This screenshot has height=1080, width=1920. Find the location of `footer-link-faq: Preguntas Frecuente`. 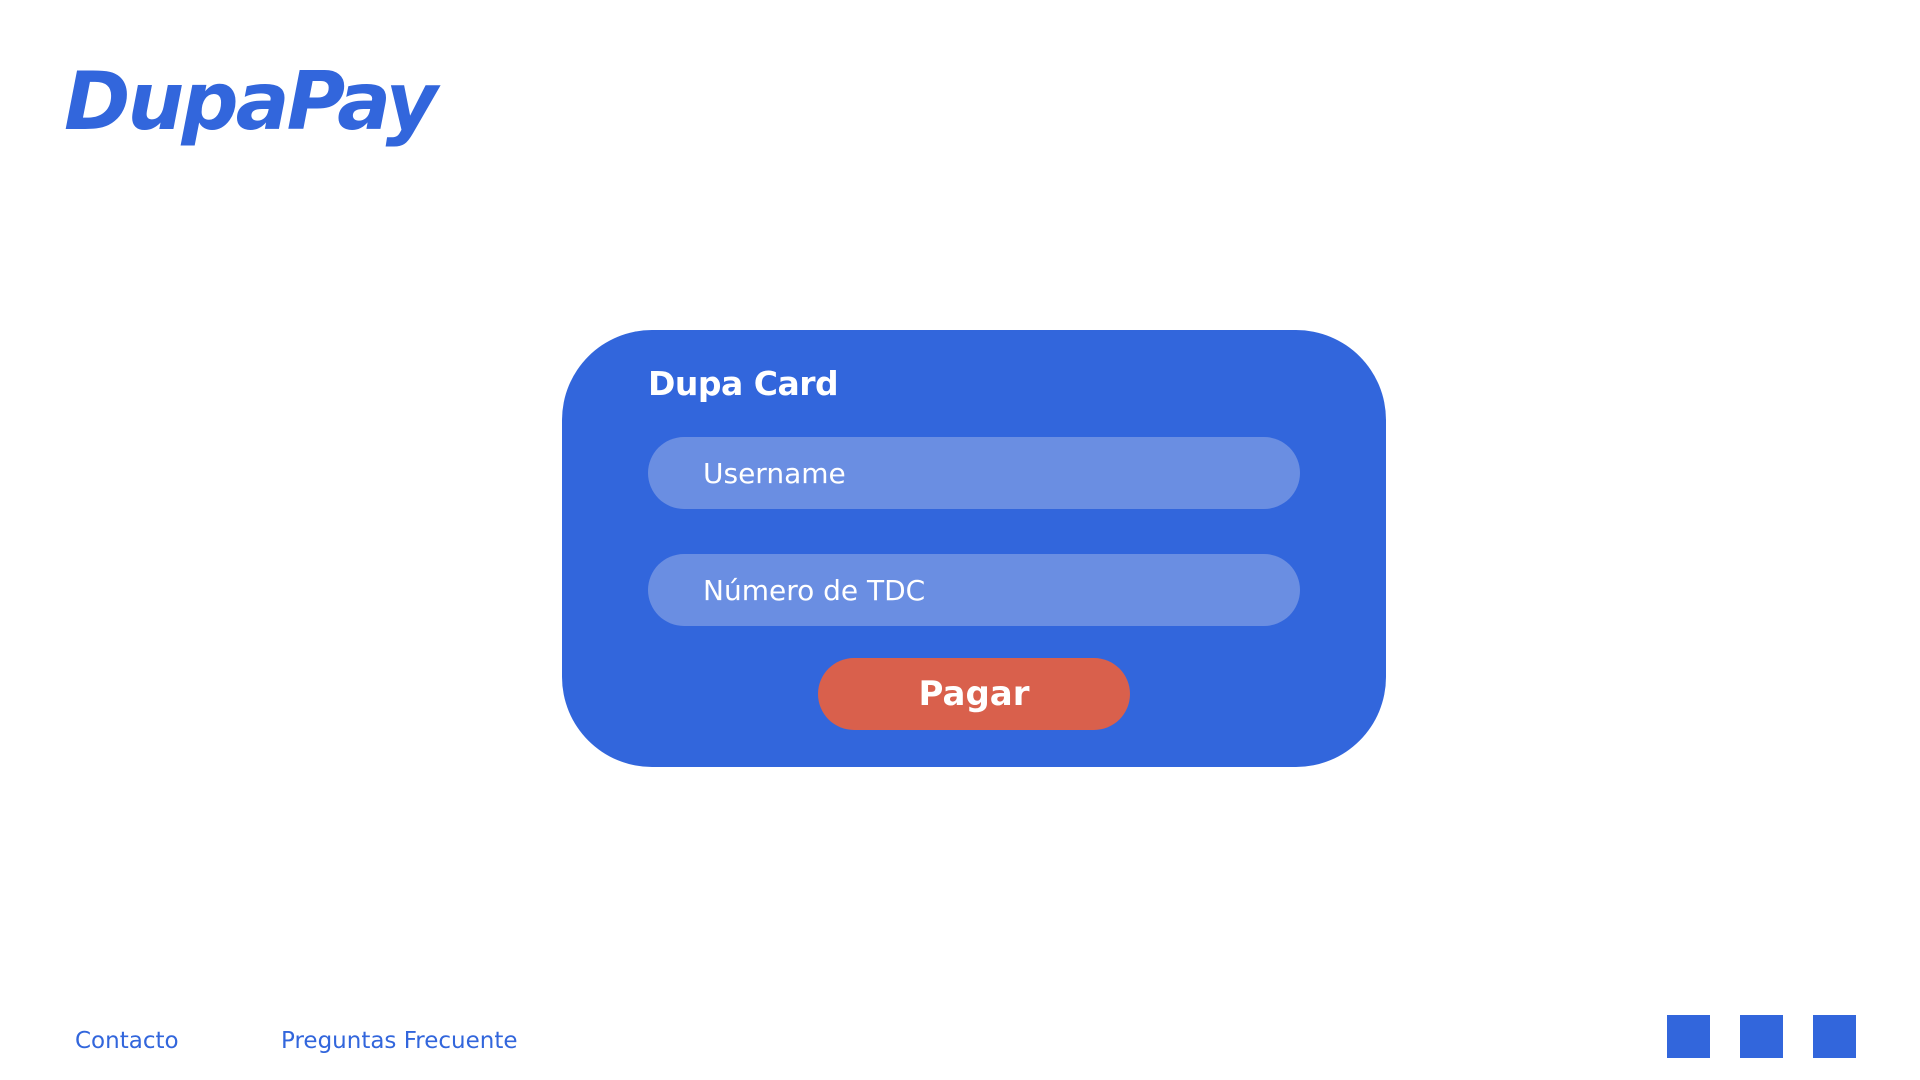

footer-link-faq: Preguntas Frecuente is located at coordinates (399, 1041).